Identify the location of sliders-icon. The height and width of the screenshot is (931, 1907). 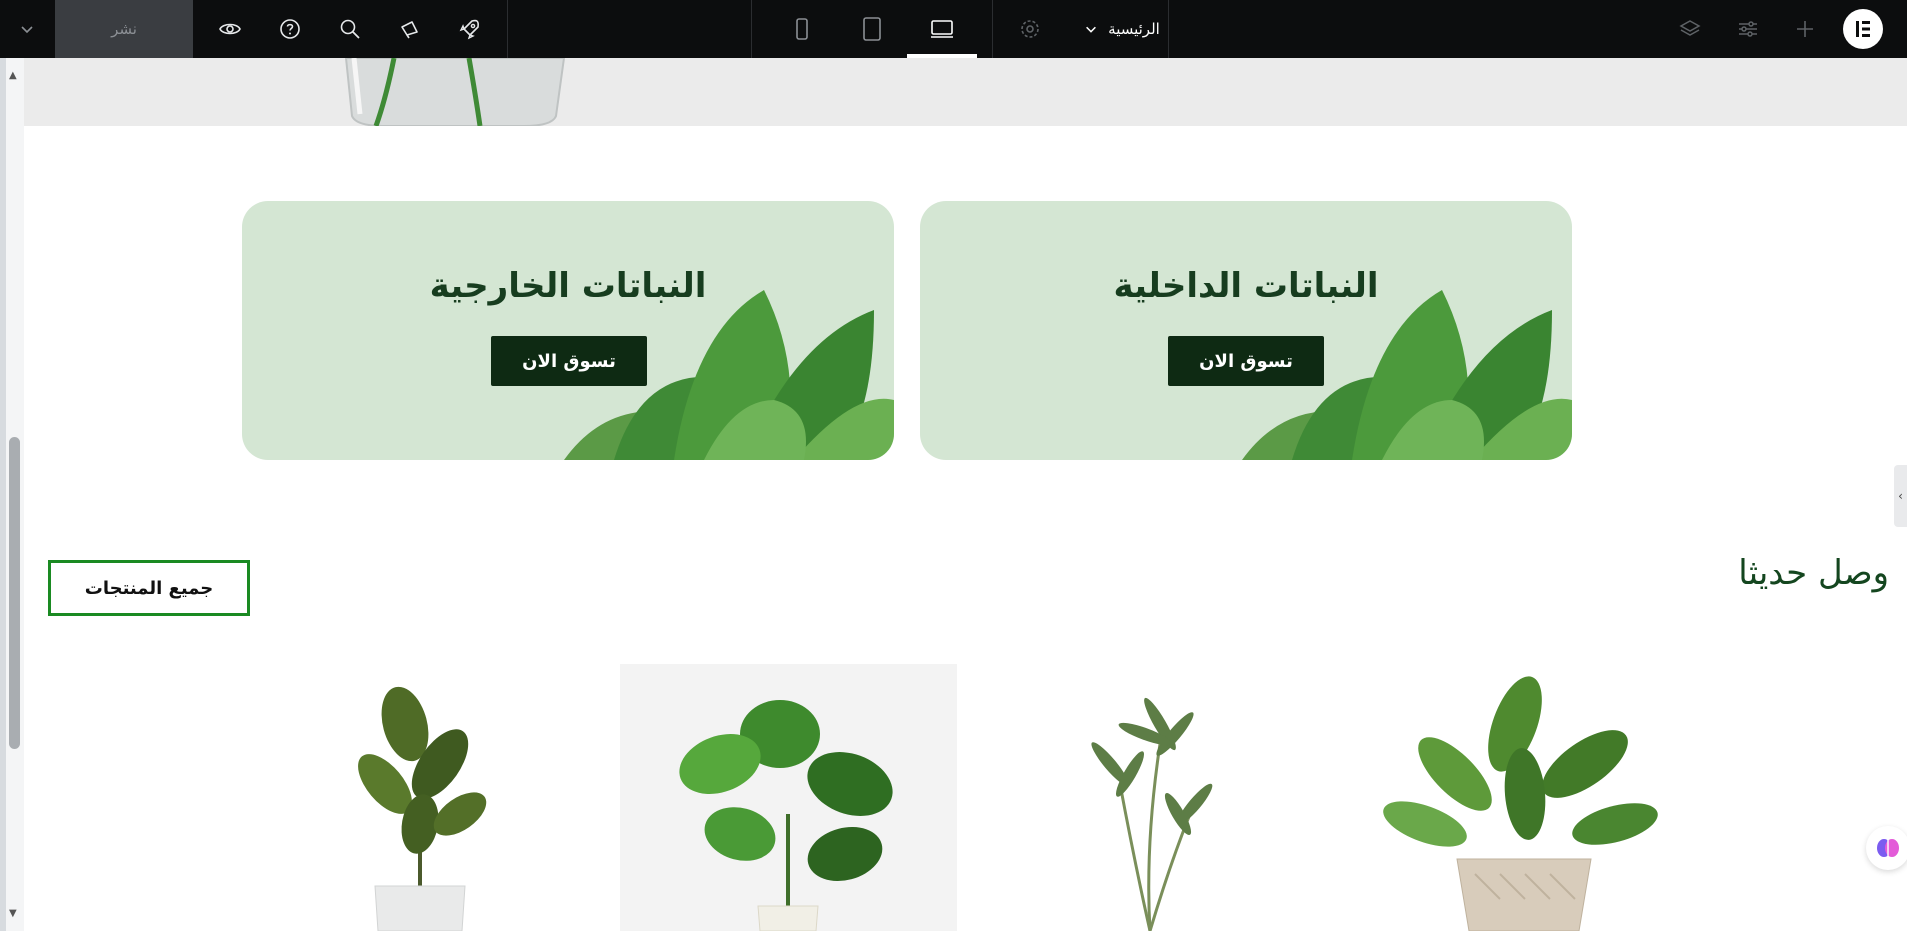
(1748, 29).